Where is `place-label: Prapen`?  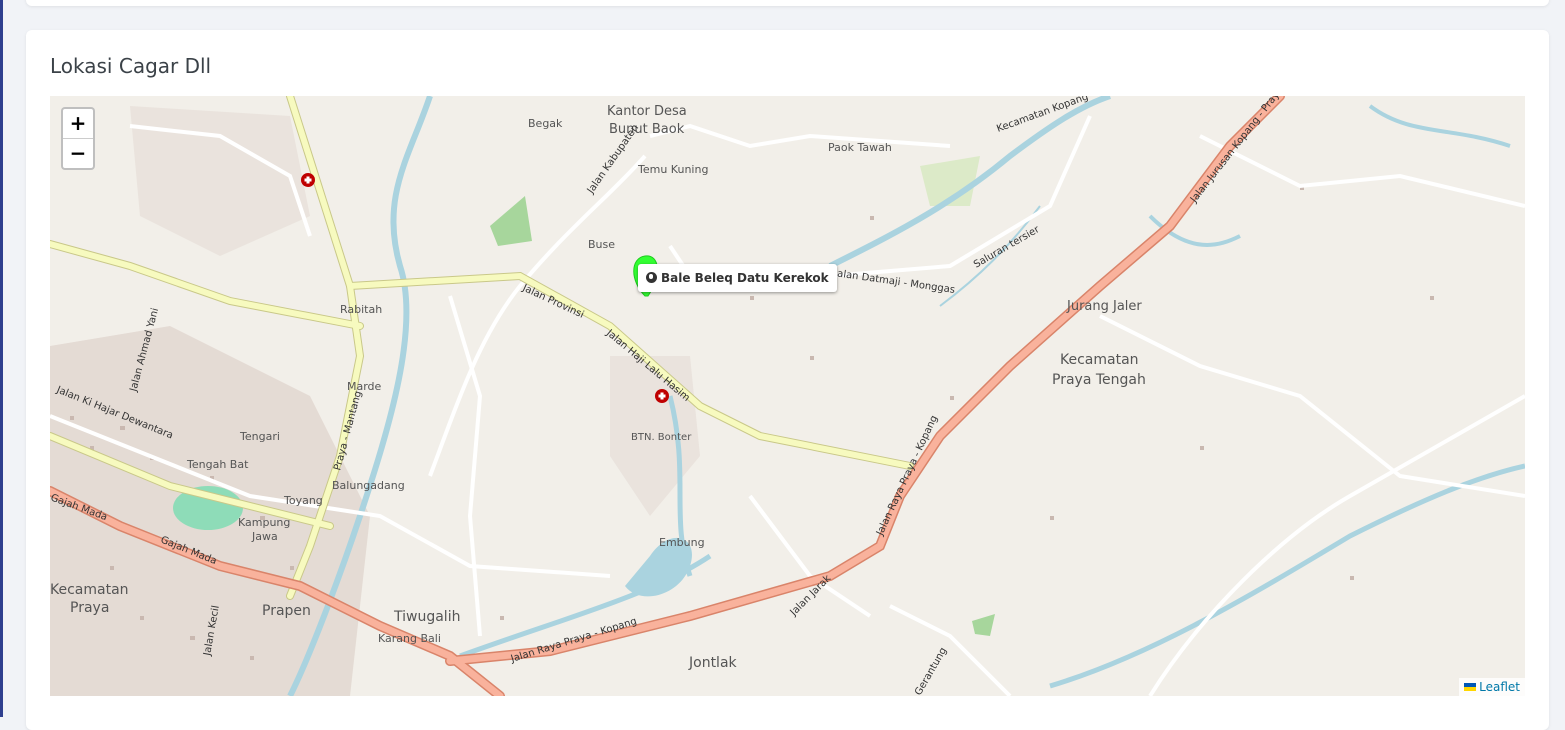 place-label: Prapen is located at coordinates (286, 611).